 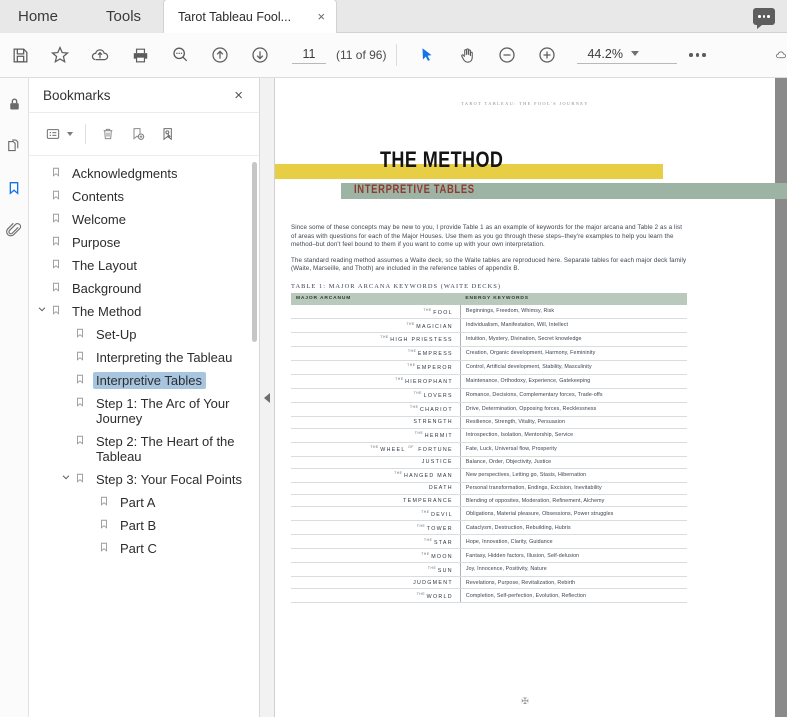 What do you see at coordinates (96, 242) in the screenshot?
I see `bookmark-label: Purpose` at bounding box center [96, 242].